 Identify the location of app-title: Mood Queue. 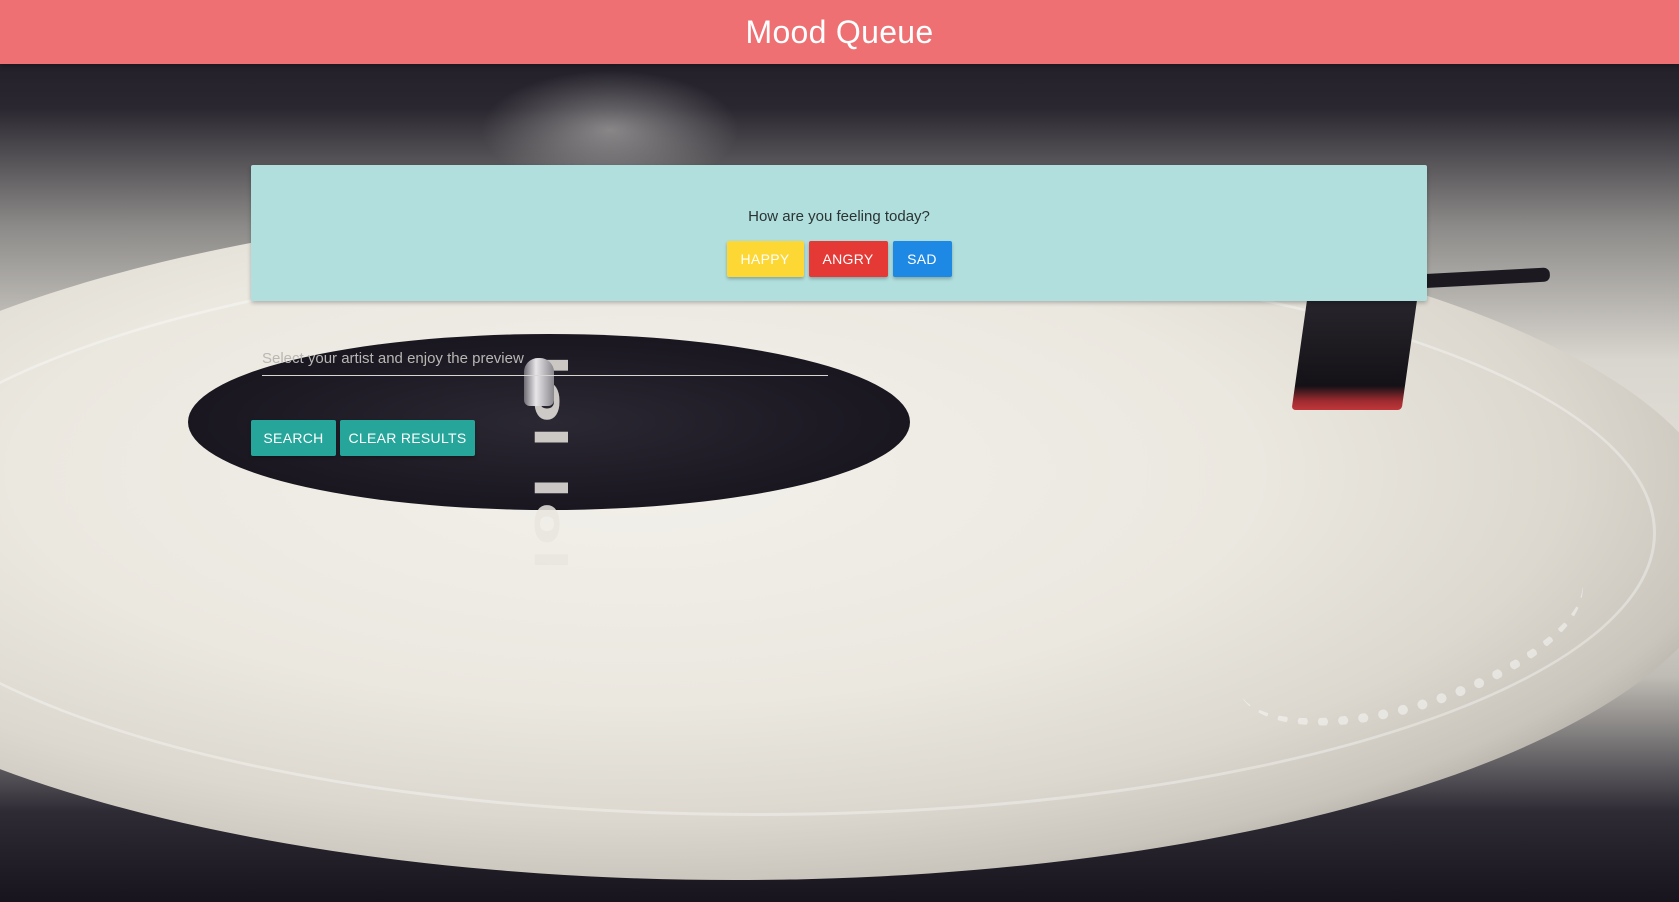
(839, 31).